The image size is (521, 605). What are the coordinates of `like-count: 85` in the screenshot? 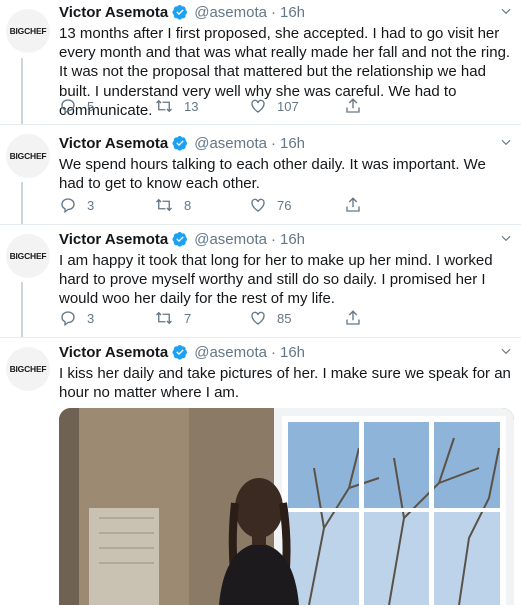 It's located at (284, 318).